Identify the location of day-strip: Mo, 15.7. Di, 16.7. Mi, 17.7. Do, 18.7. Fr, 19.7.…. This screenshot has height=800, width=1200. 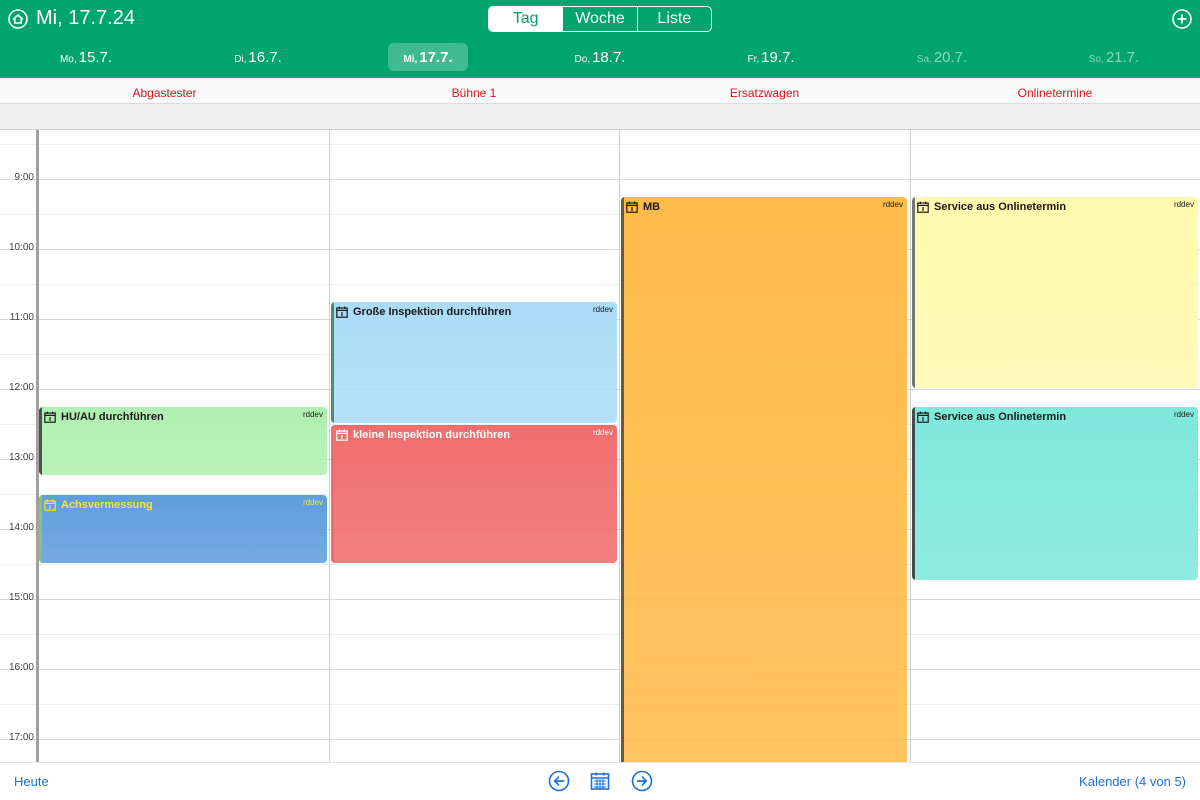
(600, 57).